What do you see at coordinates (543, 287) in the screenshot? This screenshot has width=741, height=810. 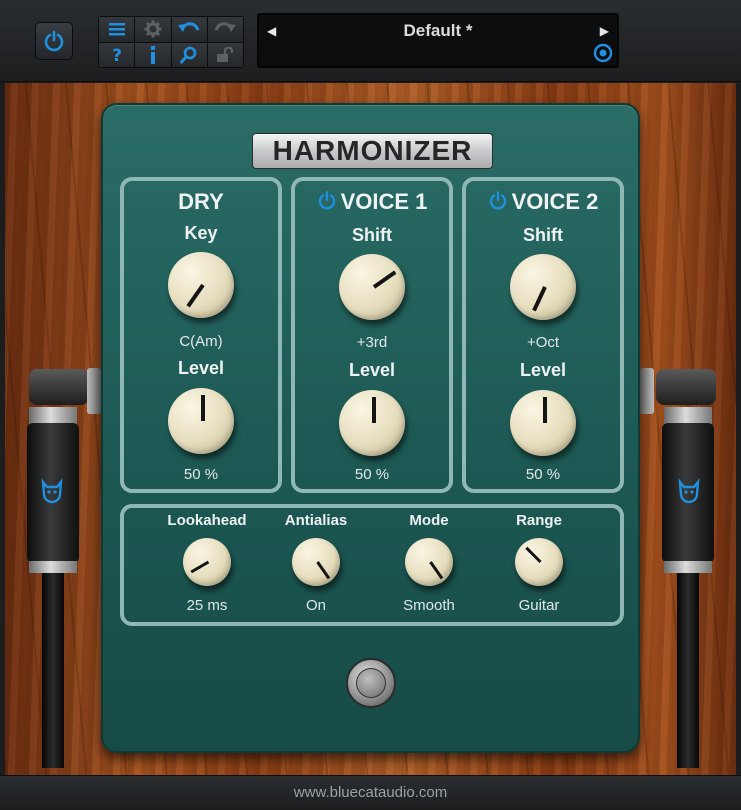 I see `voice2-shift-knob` at bounding box center [543, 287].